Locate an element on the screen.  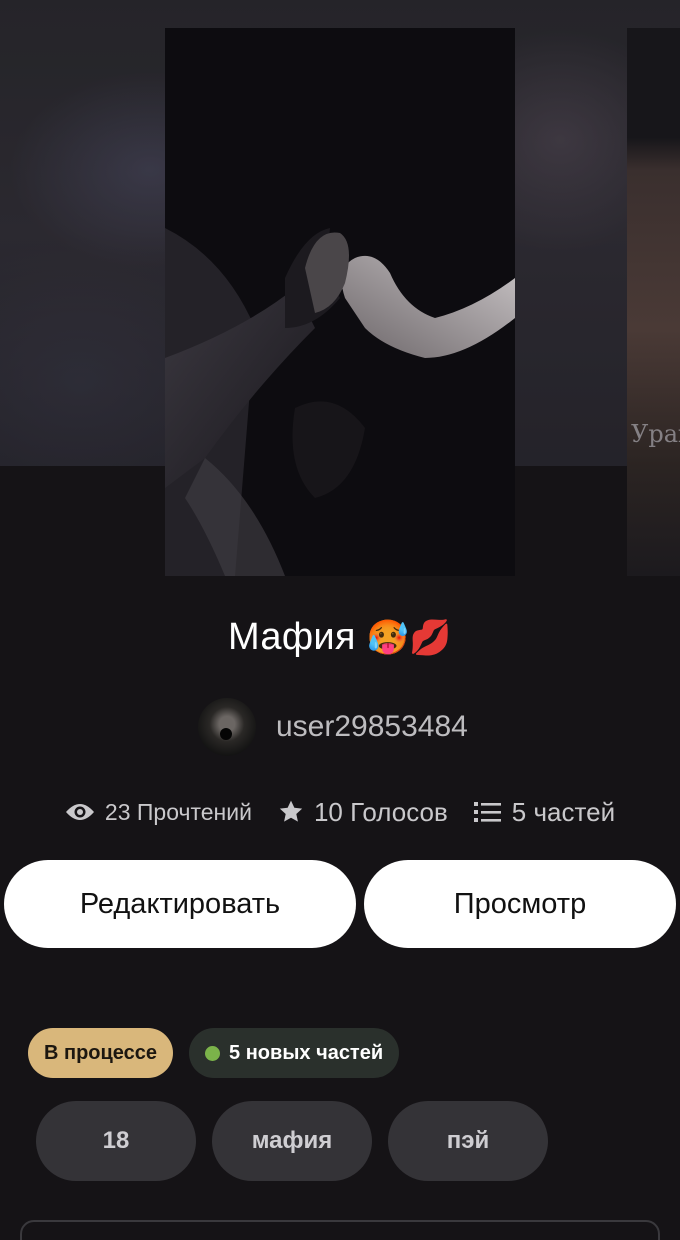
reads-count: 23 Прочтений is located at coordinates (178, 811).